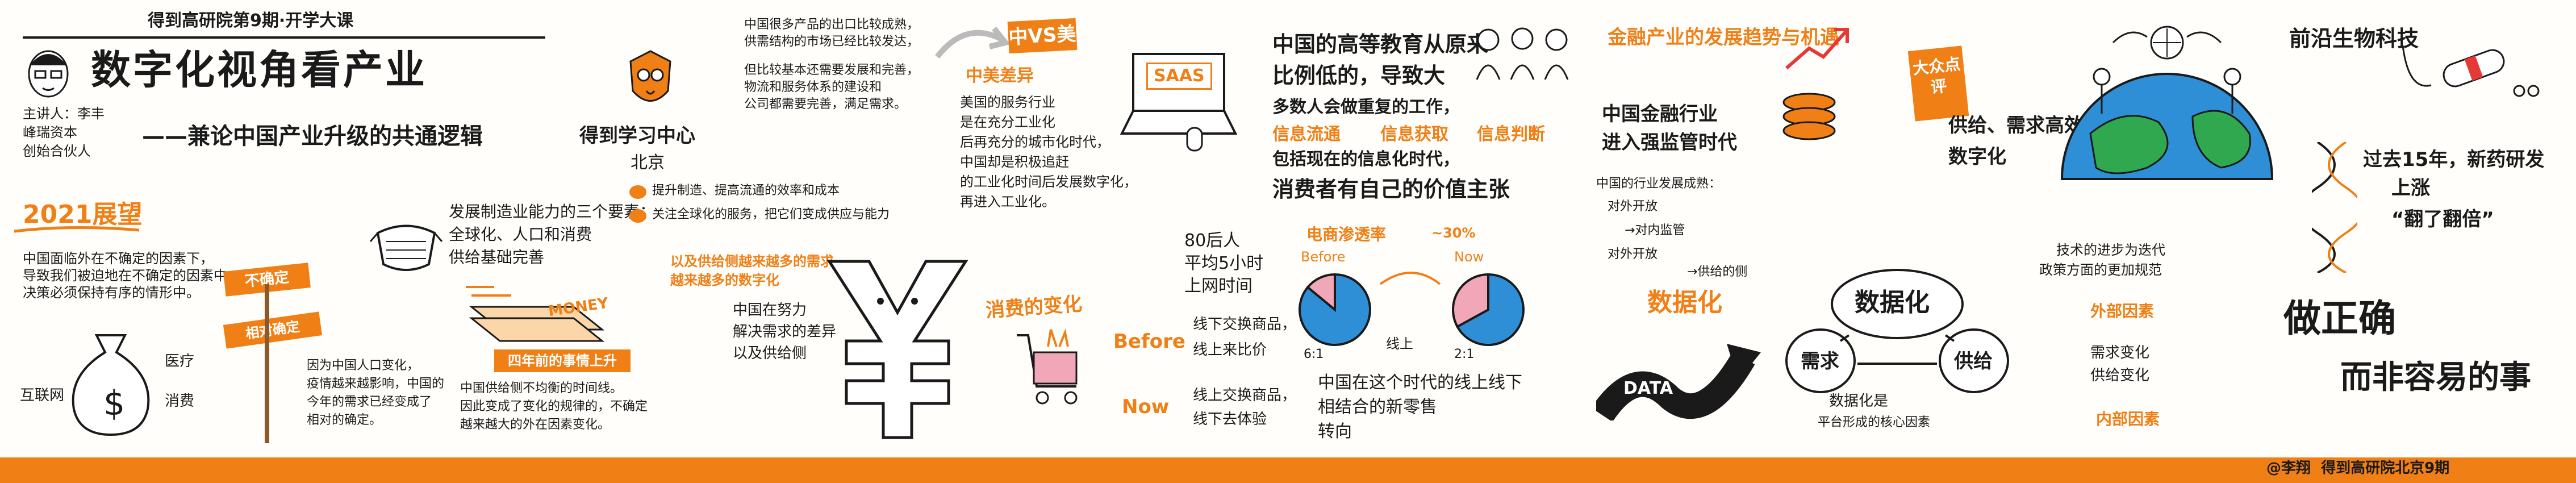 The width and height of the screenshot is (2576, 483). I want to click on now-text-2: 线下去体验, so click(1230, 419).